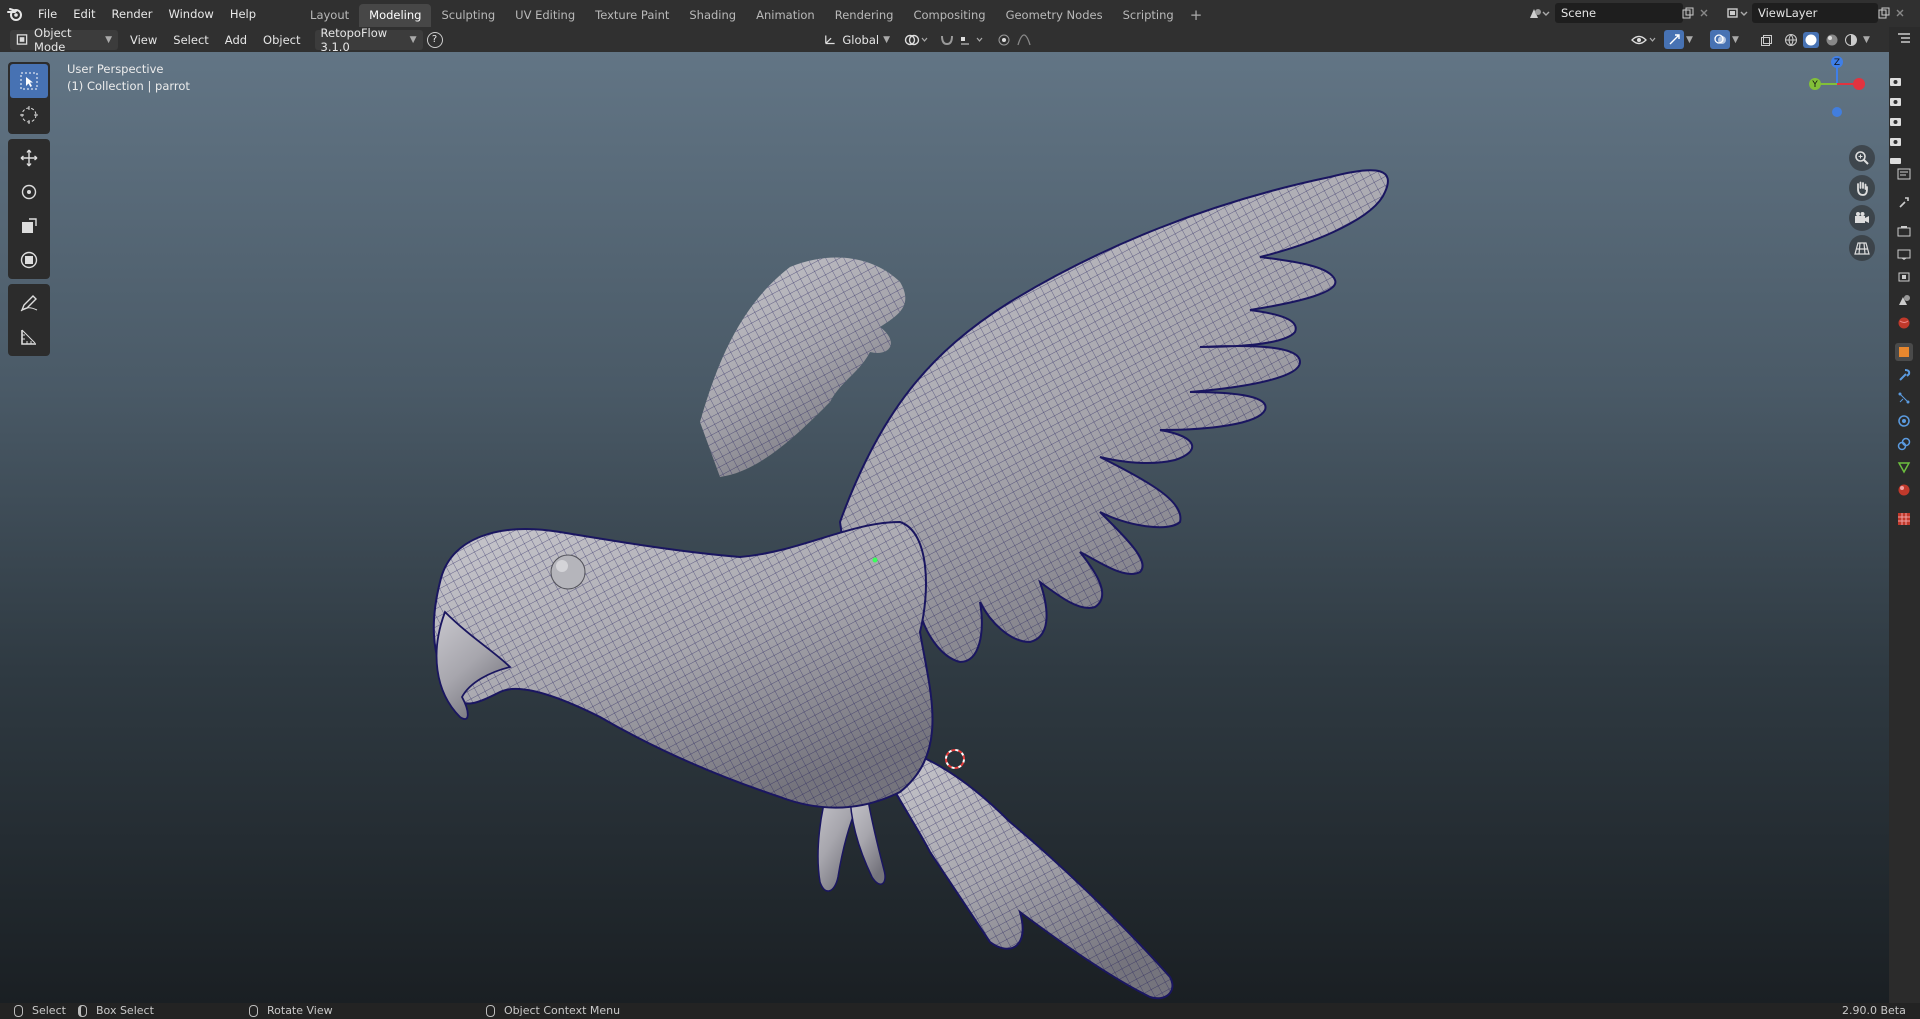  I want to click on tab-texture-paint: Texture Paint, so click(632, 15).